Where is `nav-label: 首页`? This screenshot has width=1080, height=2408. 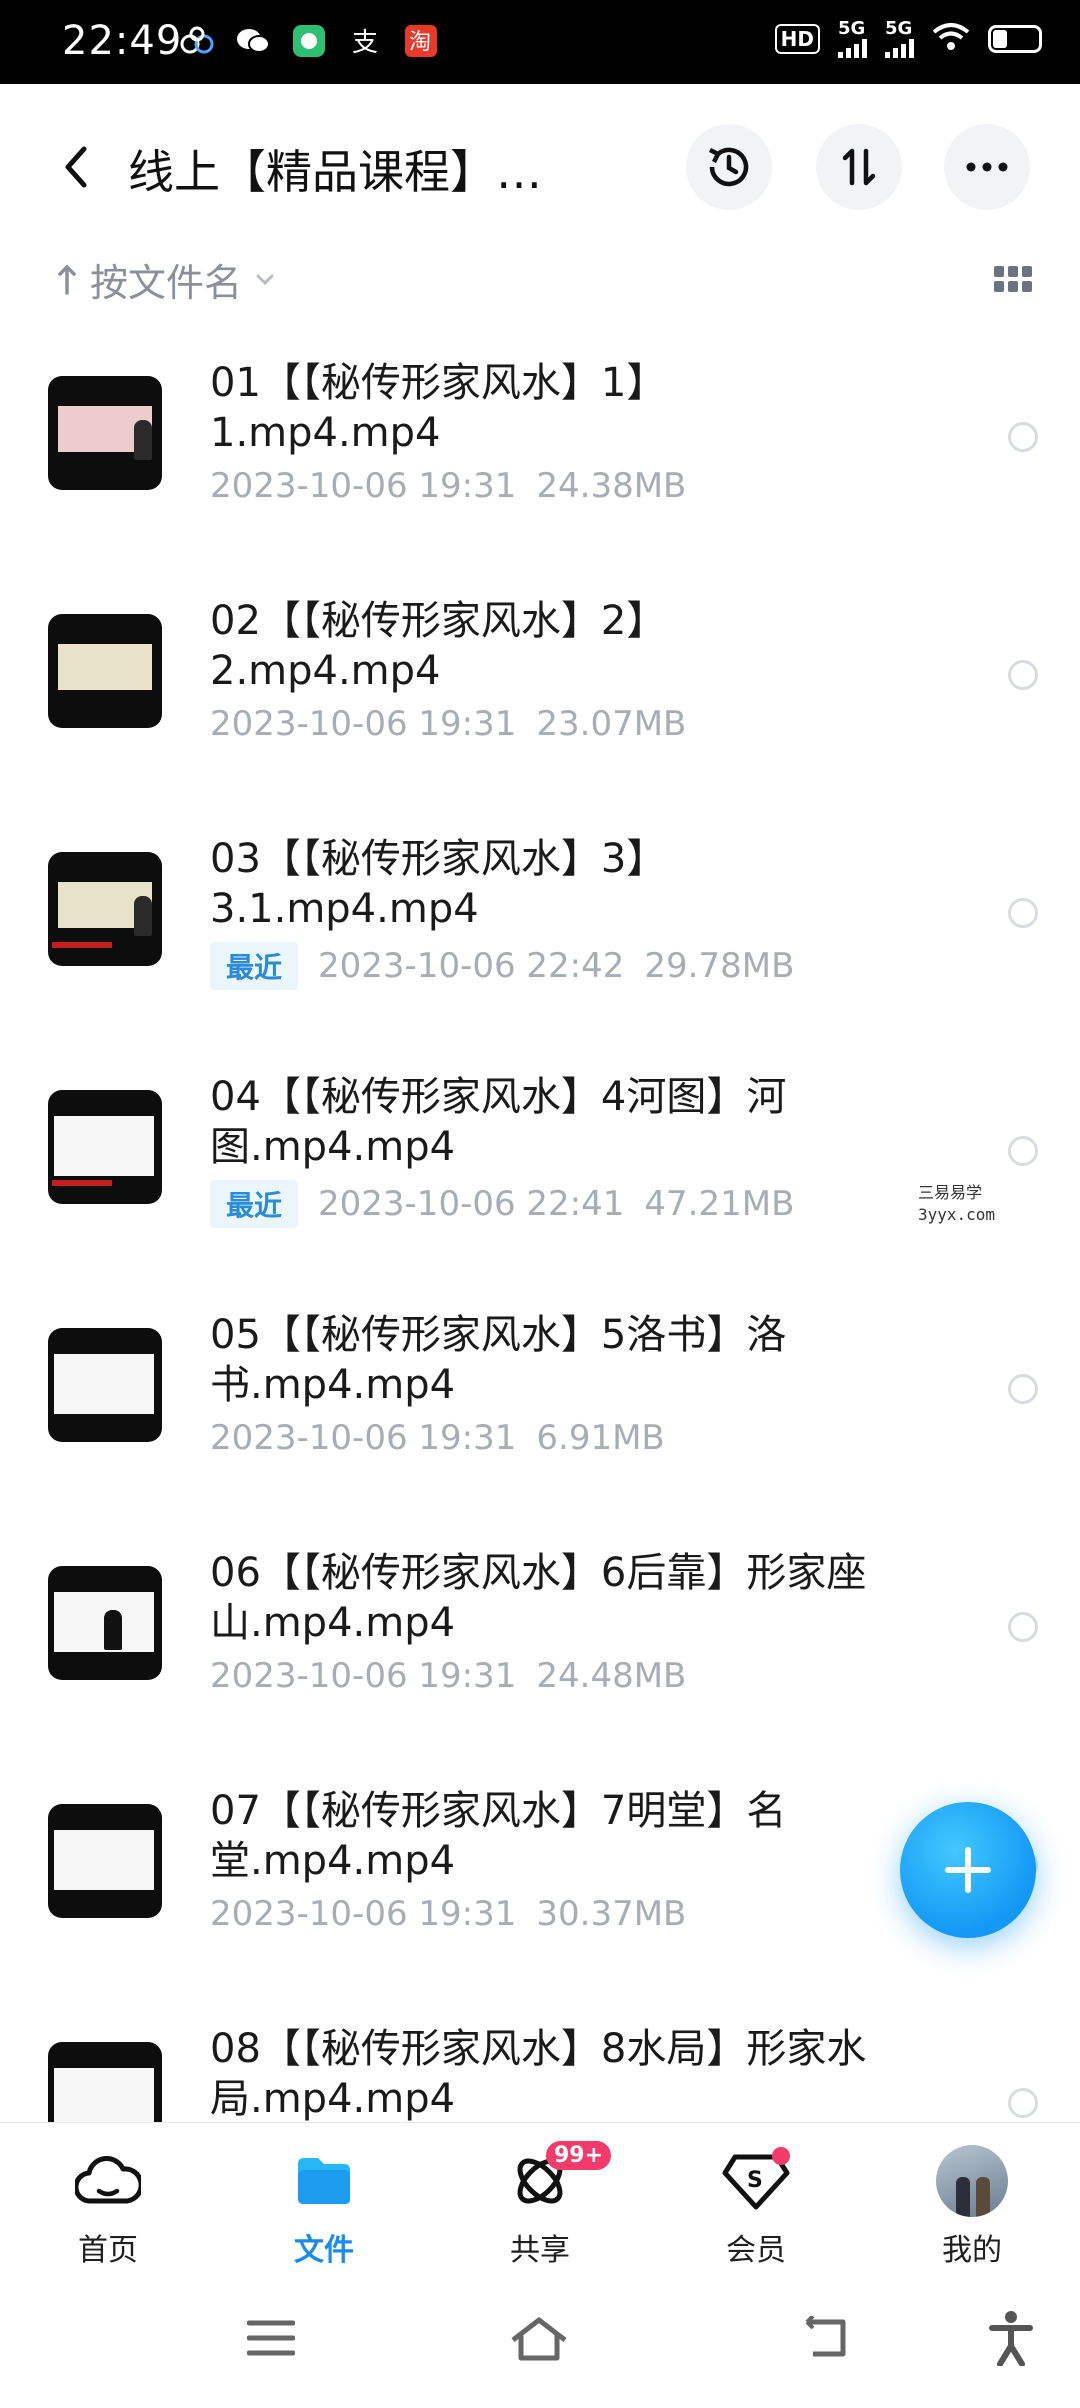 nav-label: 首页 is located at coordinates (108, 2250).